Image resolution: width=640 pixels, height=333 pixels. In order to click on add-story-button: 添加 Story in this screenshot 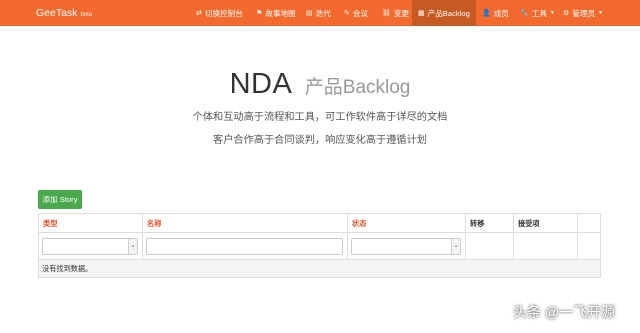, I will do `click(60, 199)`.